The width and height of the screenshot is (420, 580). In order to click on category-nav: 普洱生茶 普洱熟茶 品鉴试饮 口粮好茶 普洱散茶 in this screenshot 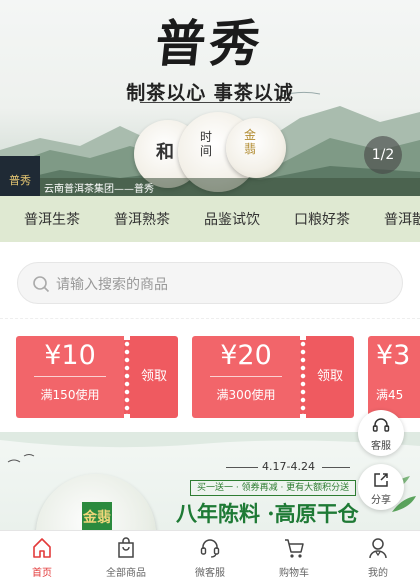, I will do `click(210, 219)`.